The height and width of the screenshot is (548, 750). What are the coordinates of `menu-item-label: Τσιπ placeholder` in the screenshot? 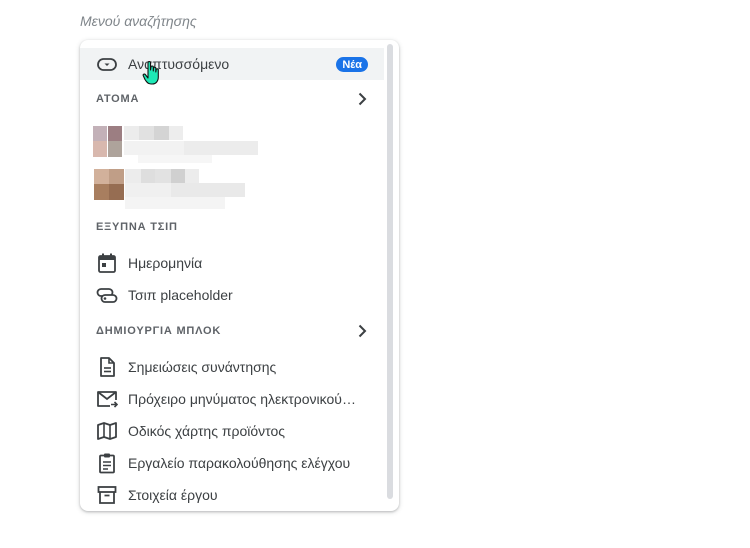 It's located at (180, 295).